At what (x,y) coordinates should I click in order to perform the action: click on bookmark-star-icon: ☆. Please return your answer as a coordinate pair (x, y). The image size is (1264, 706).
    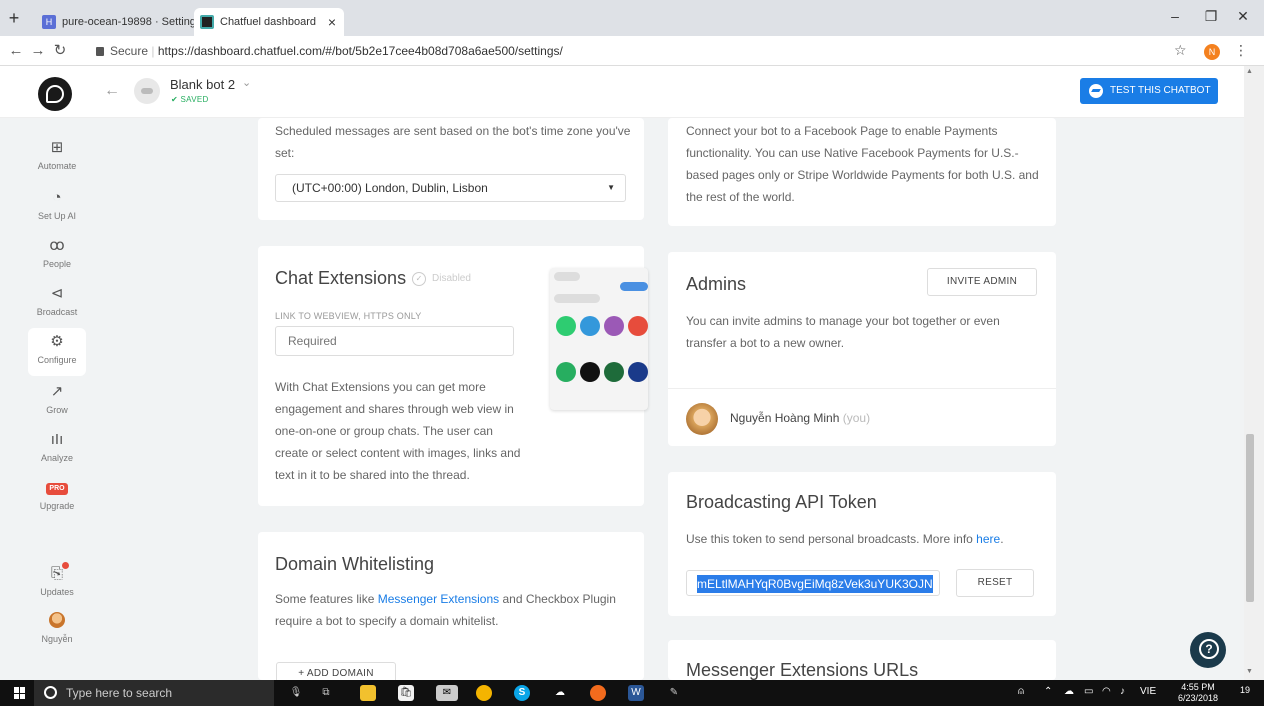
    Looking at the image, I should click on (1180, 50).